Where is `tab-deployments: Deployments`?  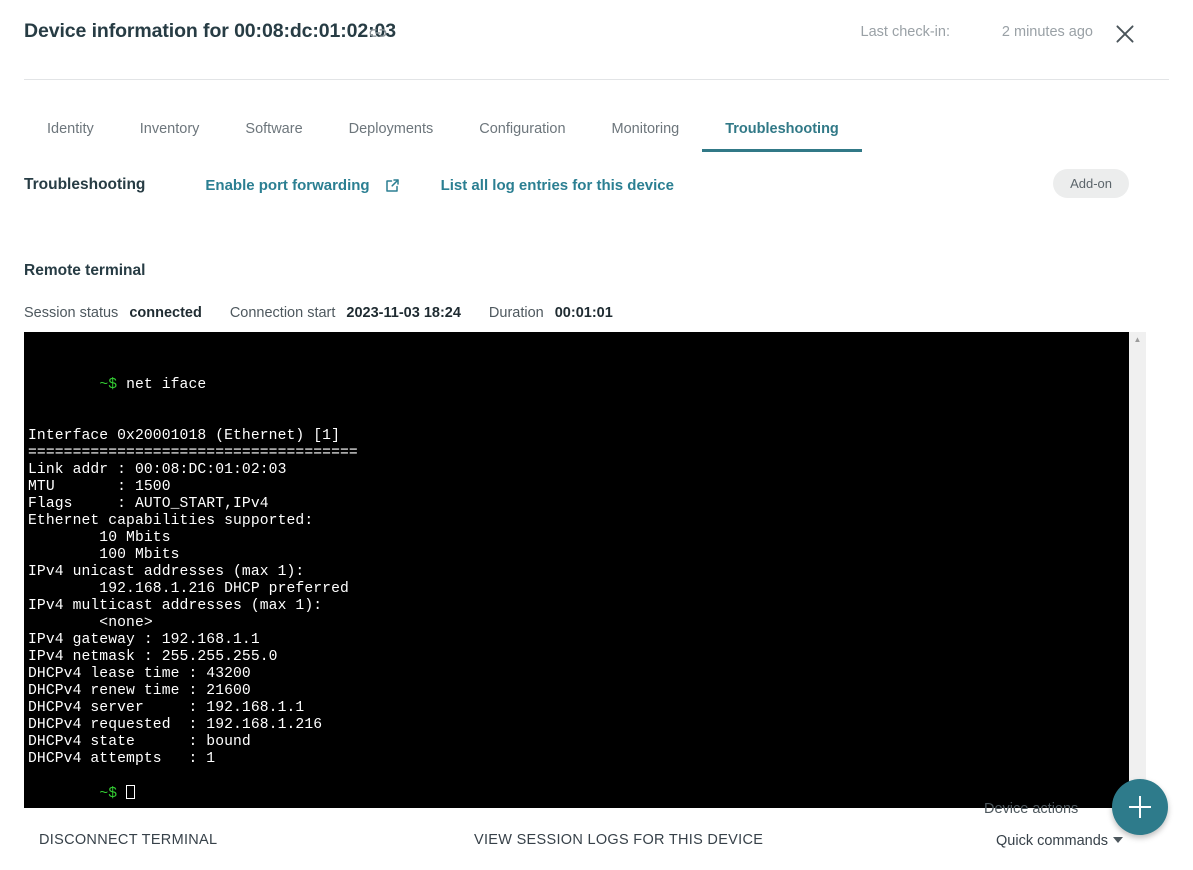
tab-deployments: Deployments is located at coordinates (391, 128).